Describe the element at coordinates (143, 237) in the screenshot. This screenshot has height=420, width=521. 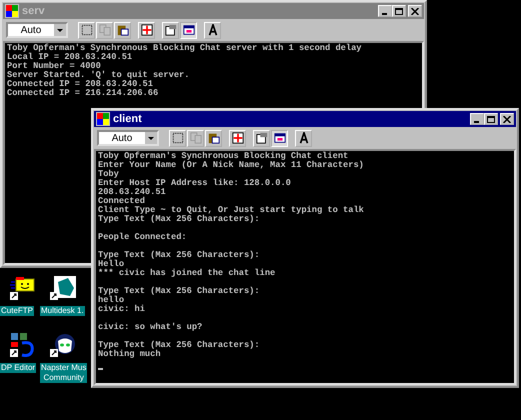
I see `console-line: People Connected:` at that location.